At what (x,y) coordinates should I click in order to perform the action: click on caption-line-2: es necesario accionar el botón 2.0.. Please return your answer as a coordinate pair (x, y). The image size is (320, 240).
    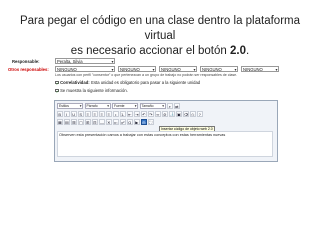
    Looking at the image, I should click on (160, 51).